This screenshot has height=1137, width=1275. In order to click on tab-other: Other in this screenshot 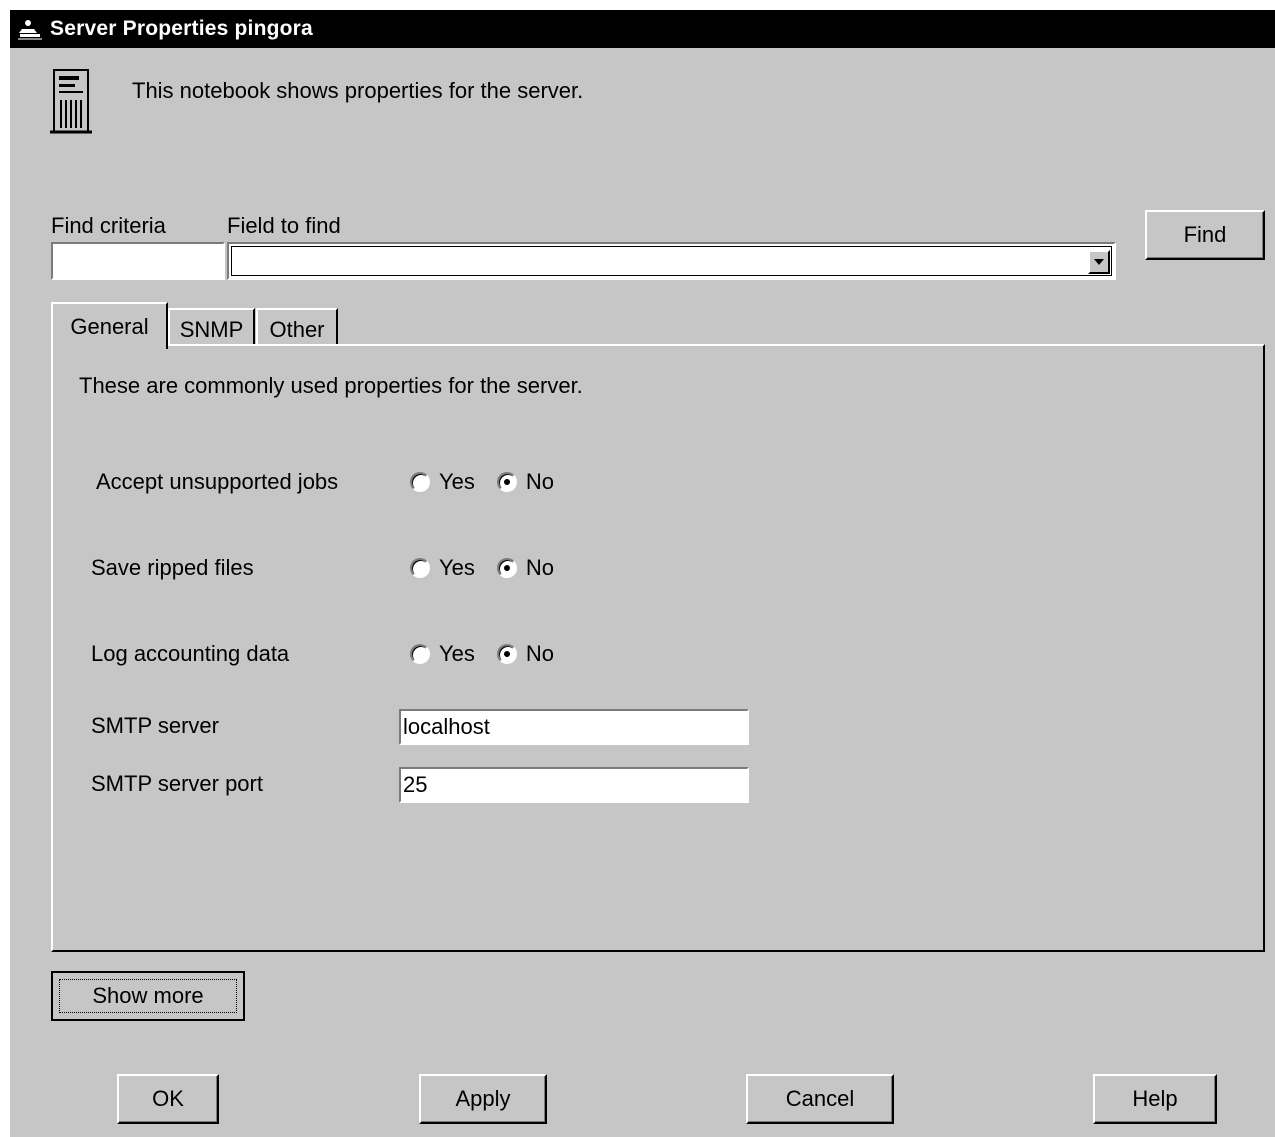, I will do `click(297, 328)`.